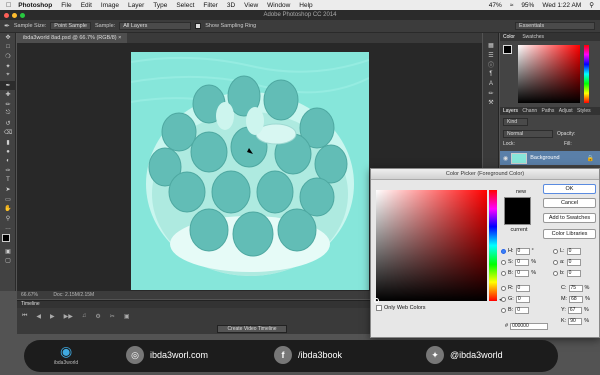 Image resolution: width=600 pixels, height=375 pixels. Describe the element at coordinates (491, 75) in the screenshot. I see `paragraph-icon: ¶` at that location.